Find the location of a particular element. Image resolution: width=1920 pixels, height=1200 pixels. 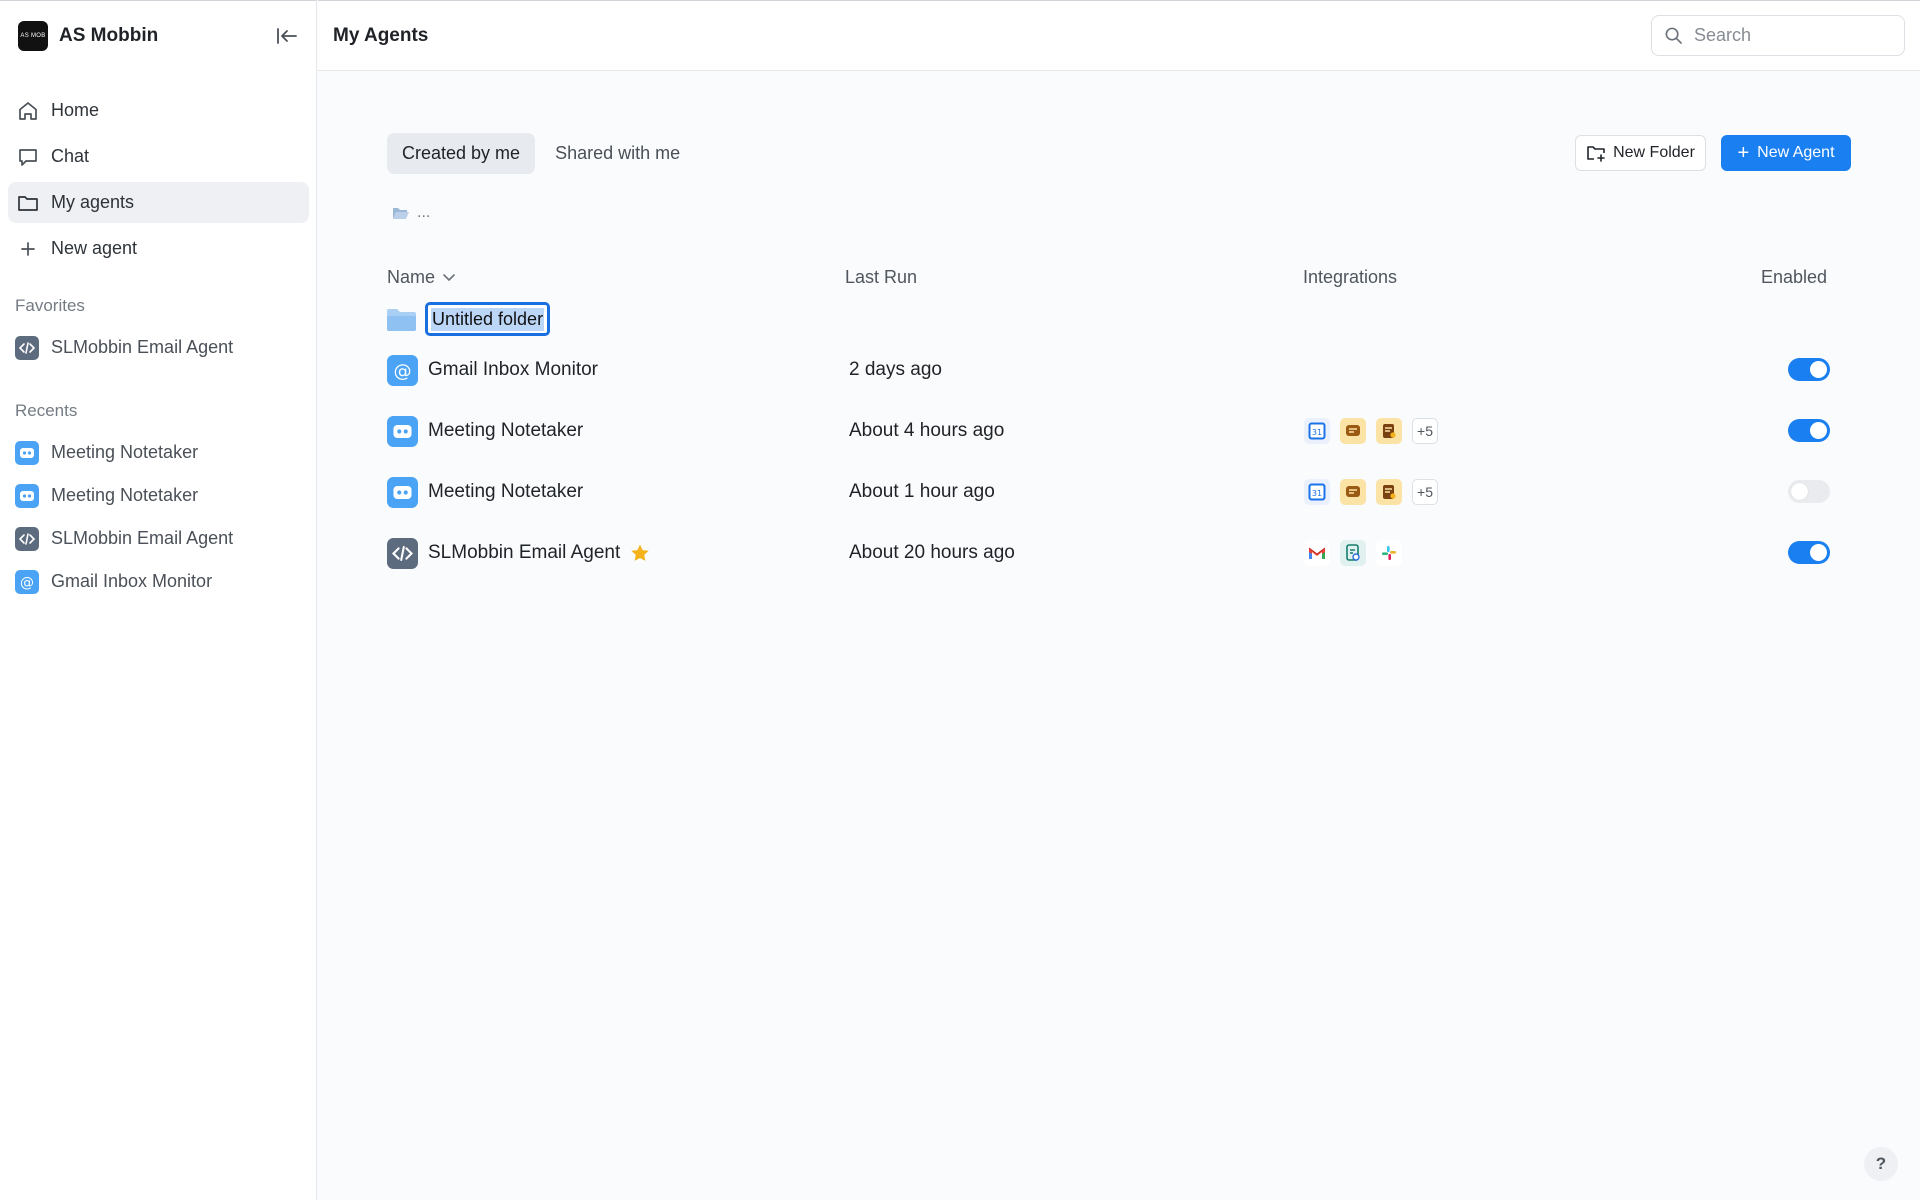

column-header-name: Name is located at coordinates (421, 277).